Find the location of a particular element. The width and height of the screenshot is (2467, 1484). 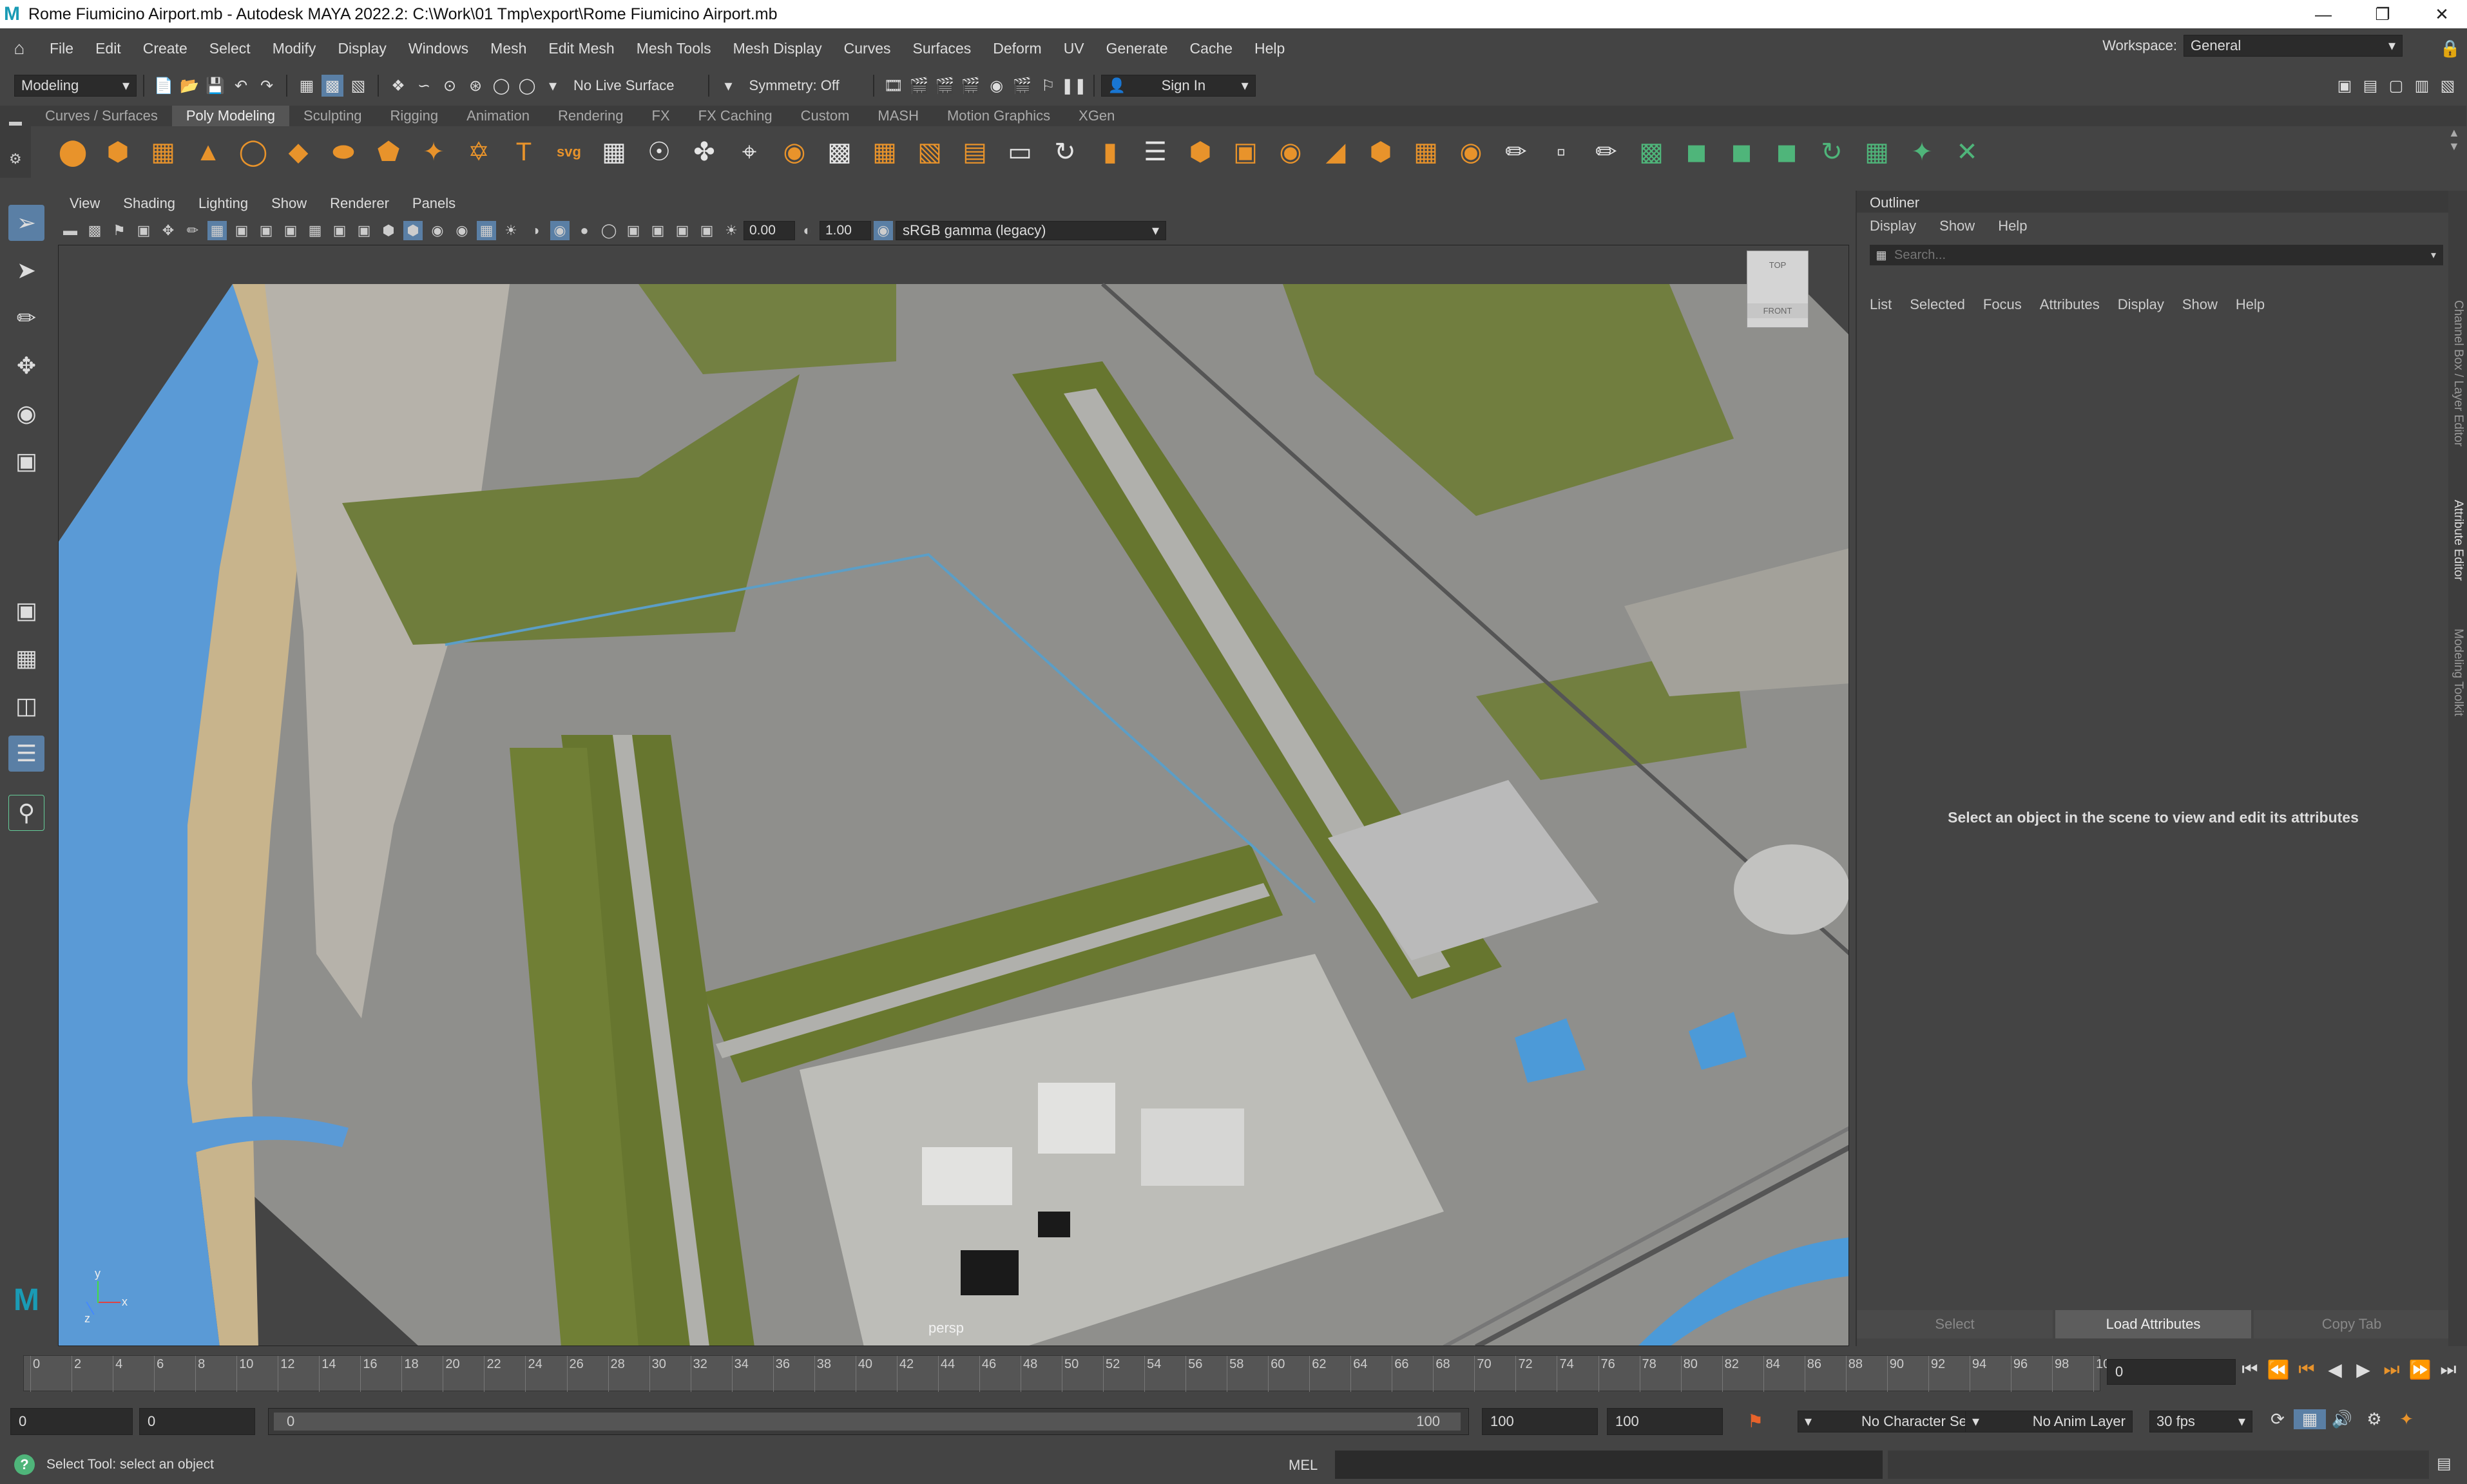

xray-icon: ● is located at coordinates (584, 230).